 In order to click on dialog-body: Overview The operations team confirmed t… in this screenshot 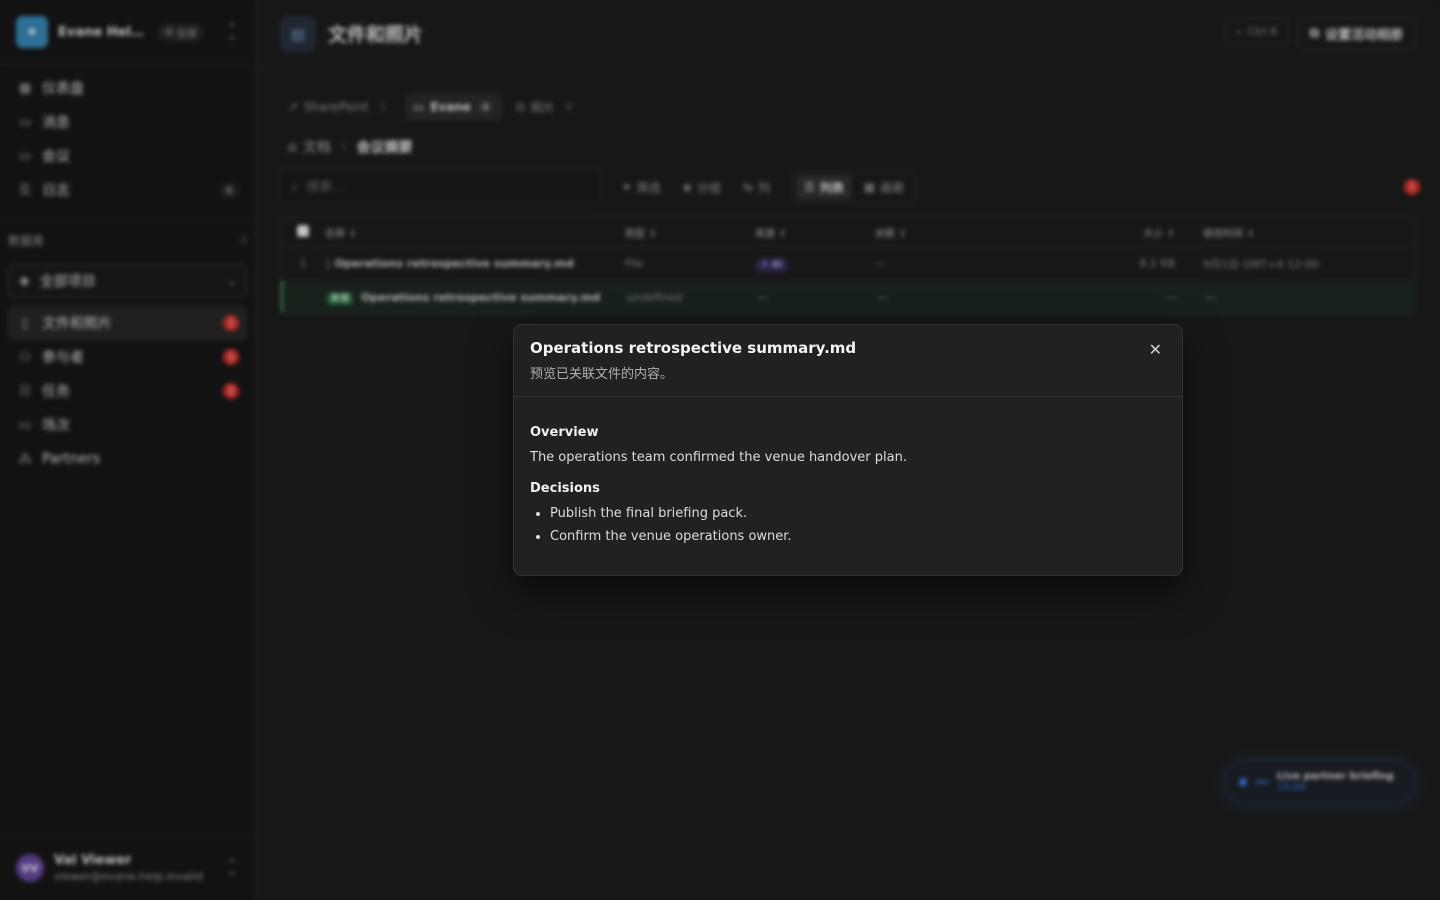, I will do `click(848, 470)`.